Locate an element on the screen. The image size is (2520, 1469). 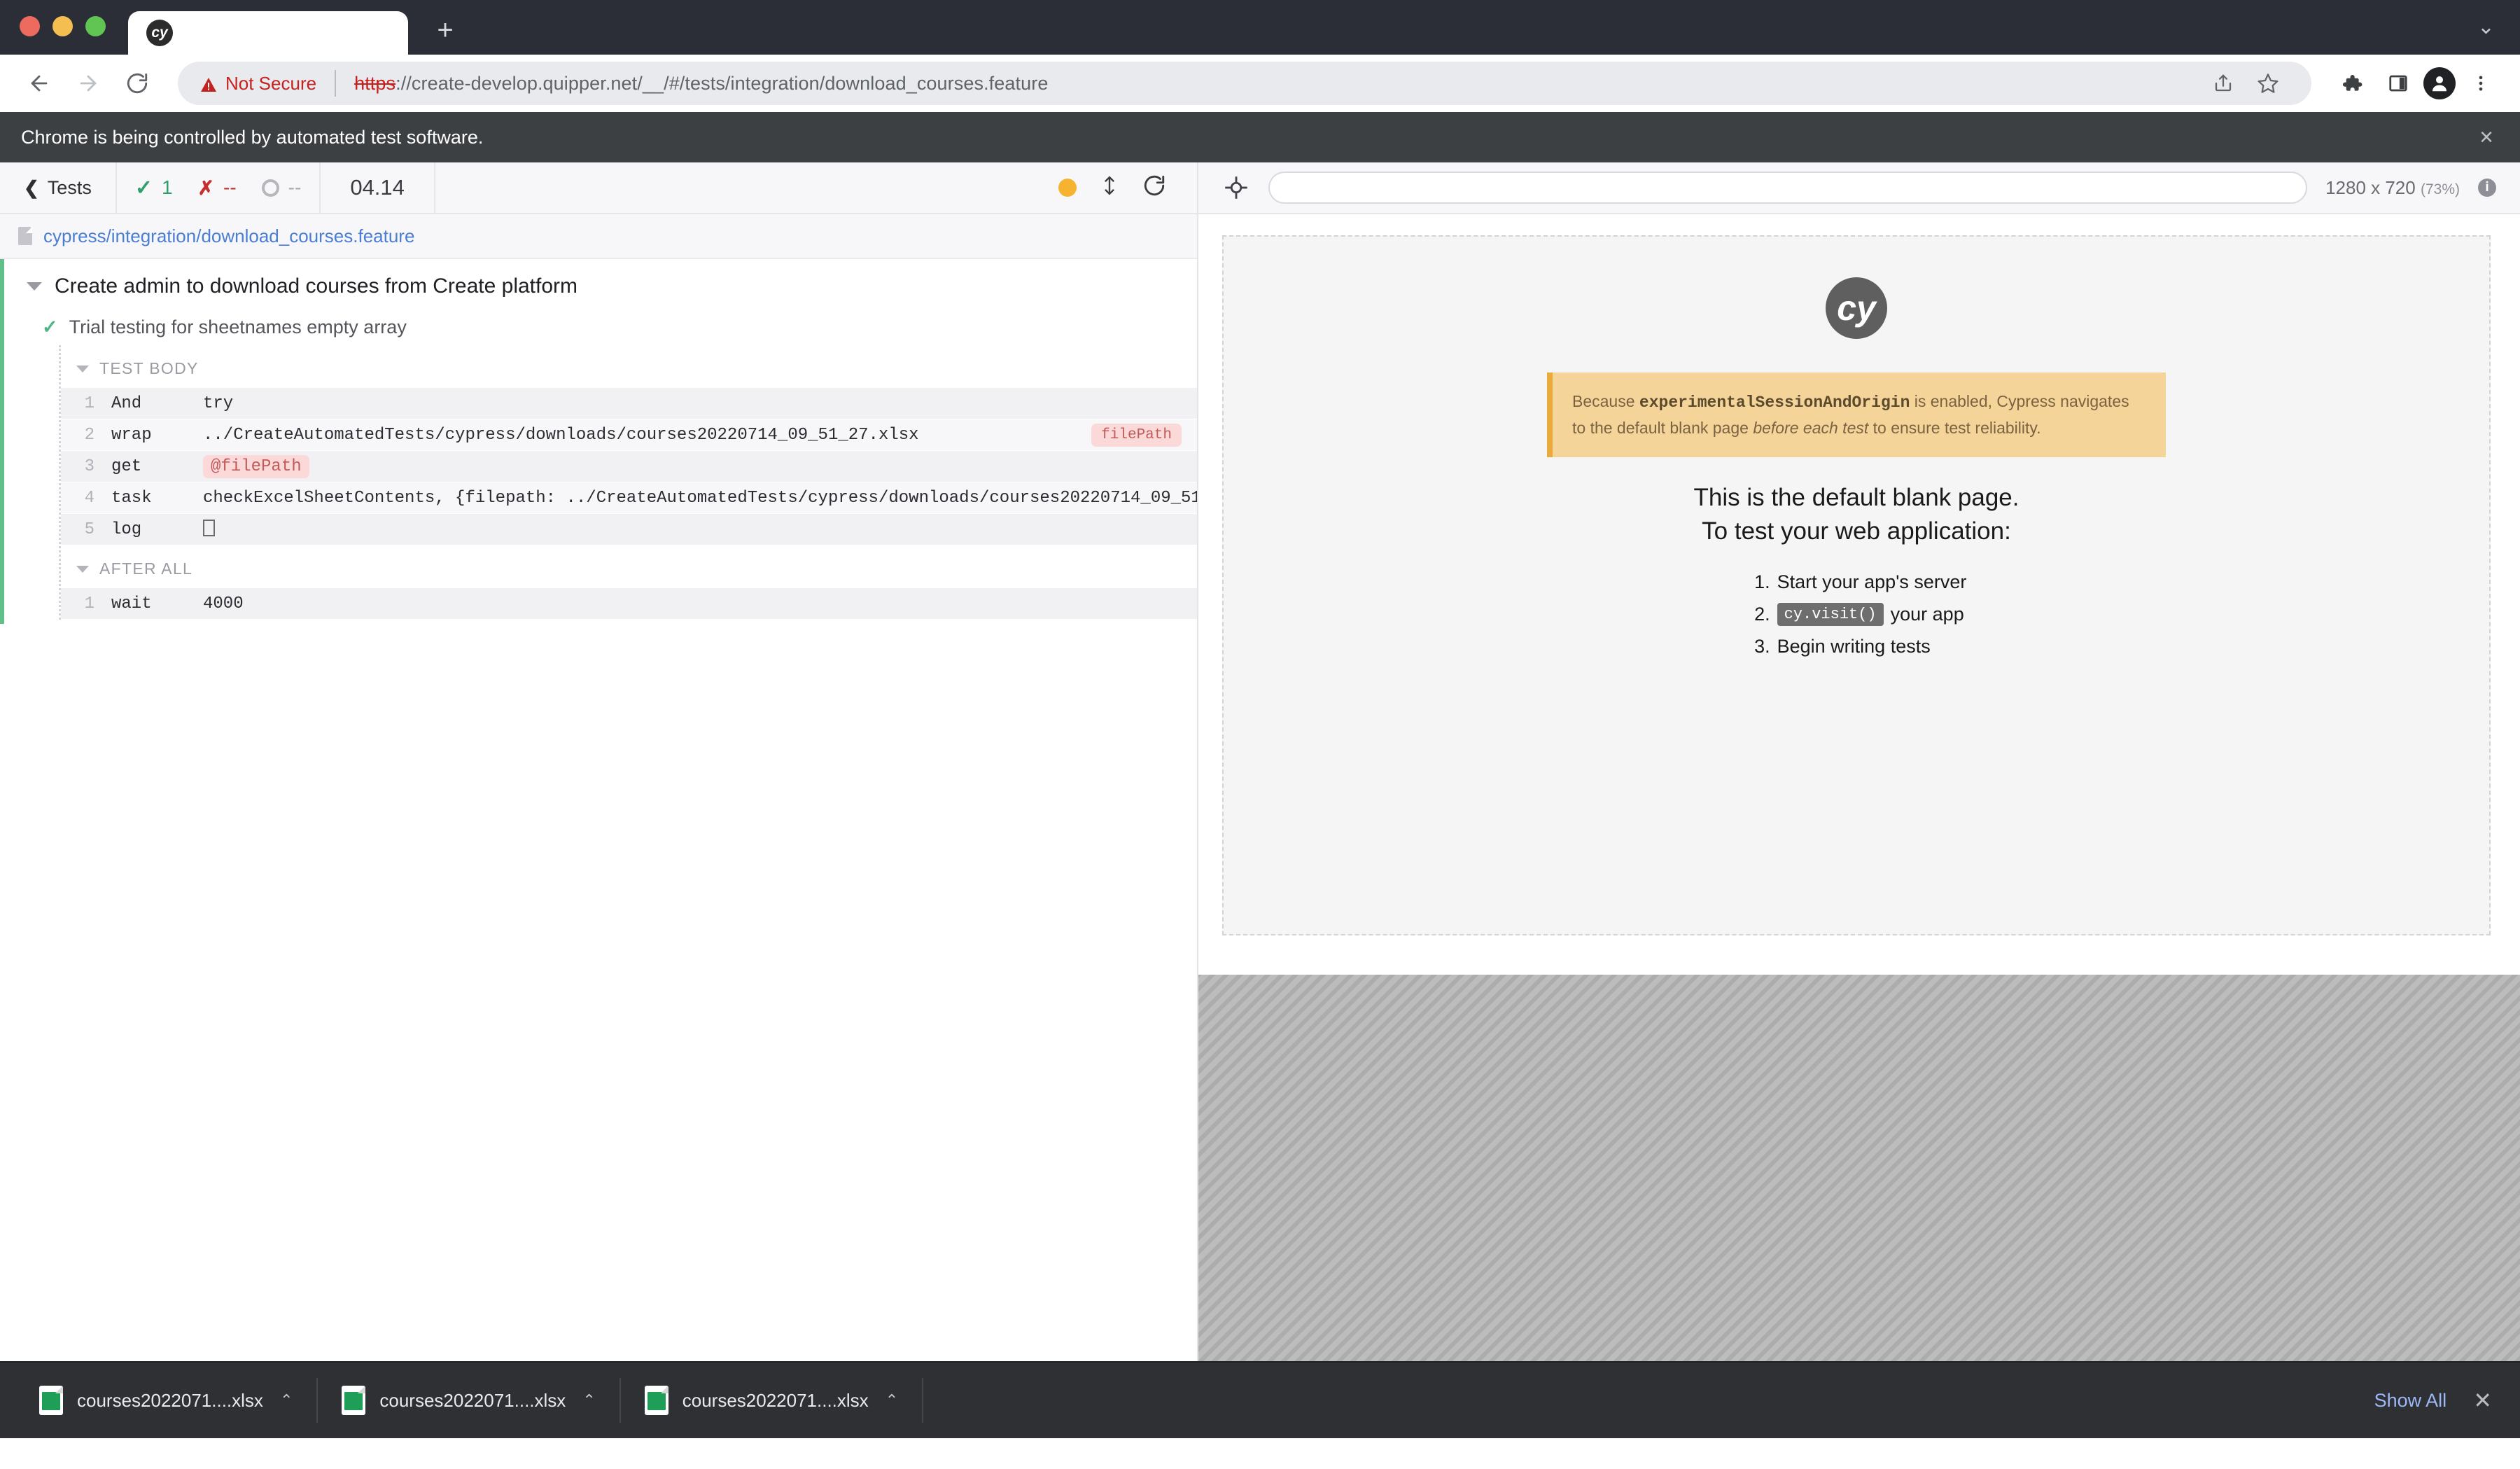
step-number: 2. is located at coordinates (1762, 614).